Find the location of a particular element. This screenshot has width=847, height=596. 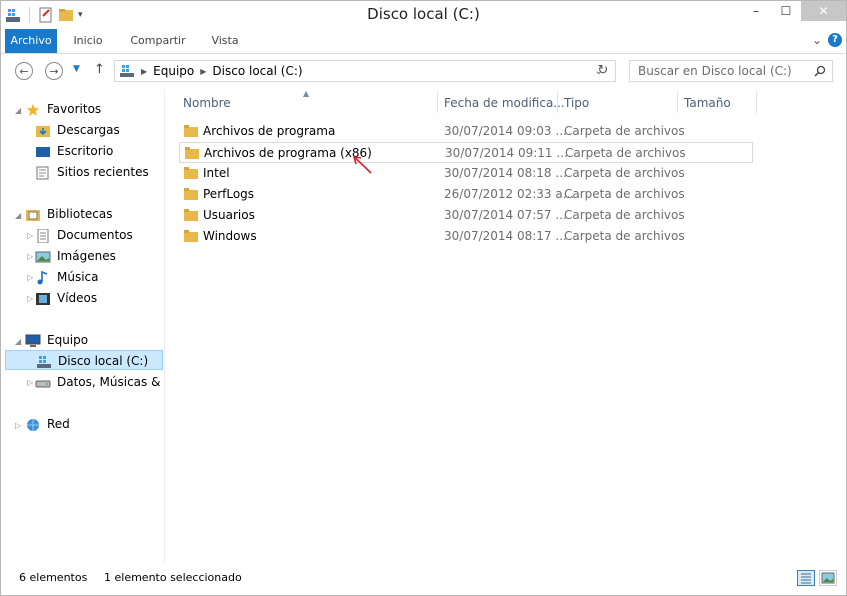

nav-bibliotecas: Bibliotecas is located at coordinates (68, 214).